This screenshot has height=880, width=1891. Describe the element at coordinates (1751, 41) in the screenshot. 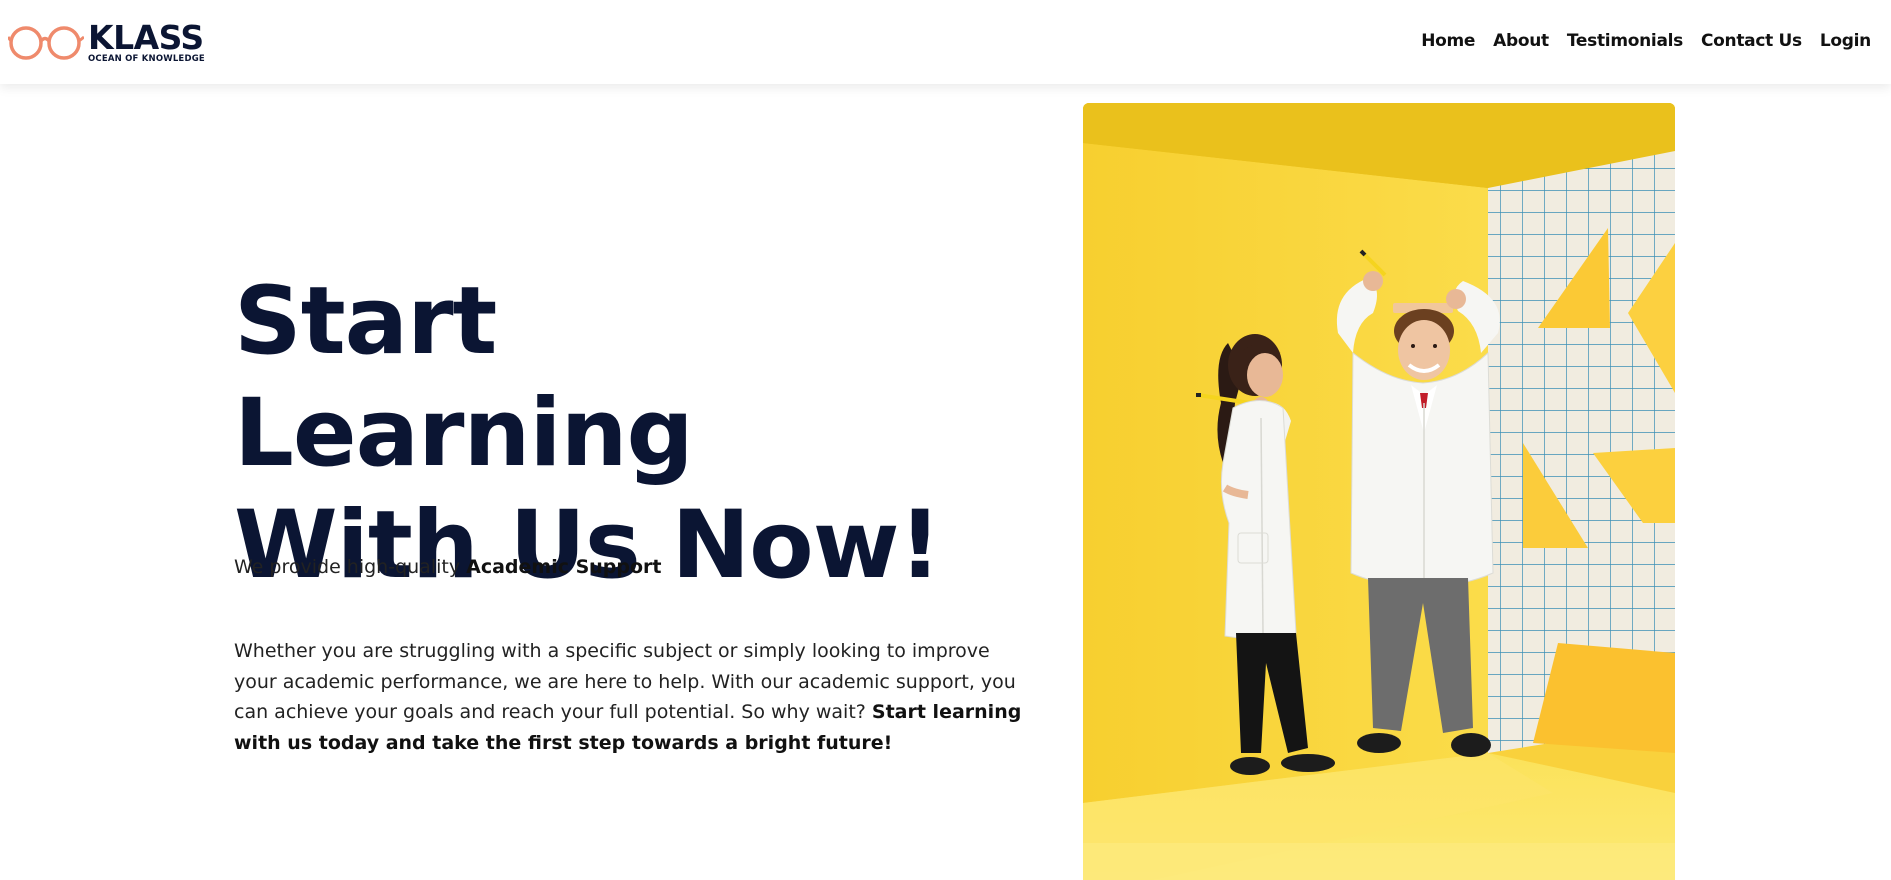

I see `nav-contact-us: Contact Us` at that location.